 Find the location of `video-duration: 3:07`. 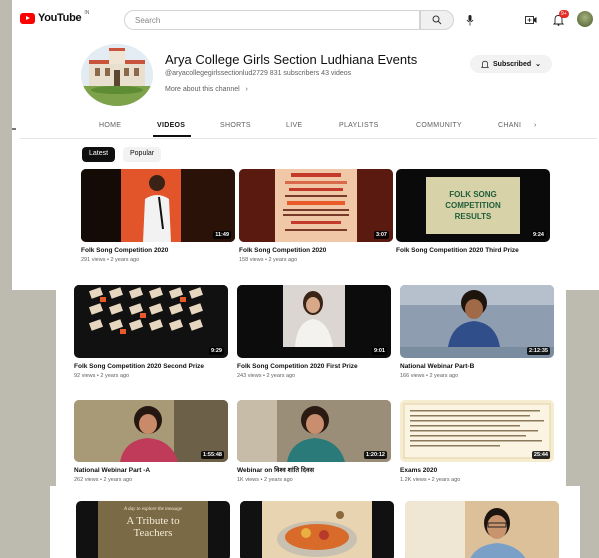

video-duration: 3:07 is located at coordinates (381, 235).